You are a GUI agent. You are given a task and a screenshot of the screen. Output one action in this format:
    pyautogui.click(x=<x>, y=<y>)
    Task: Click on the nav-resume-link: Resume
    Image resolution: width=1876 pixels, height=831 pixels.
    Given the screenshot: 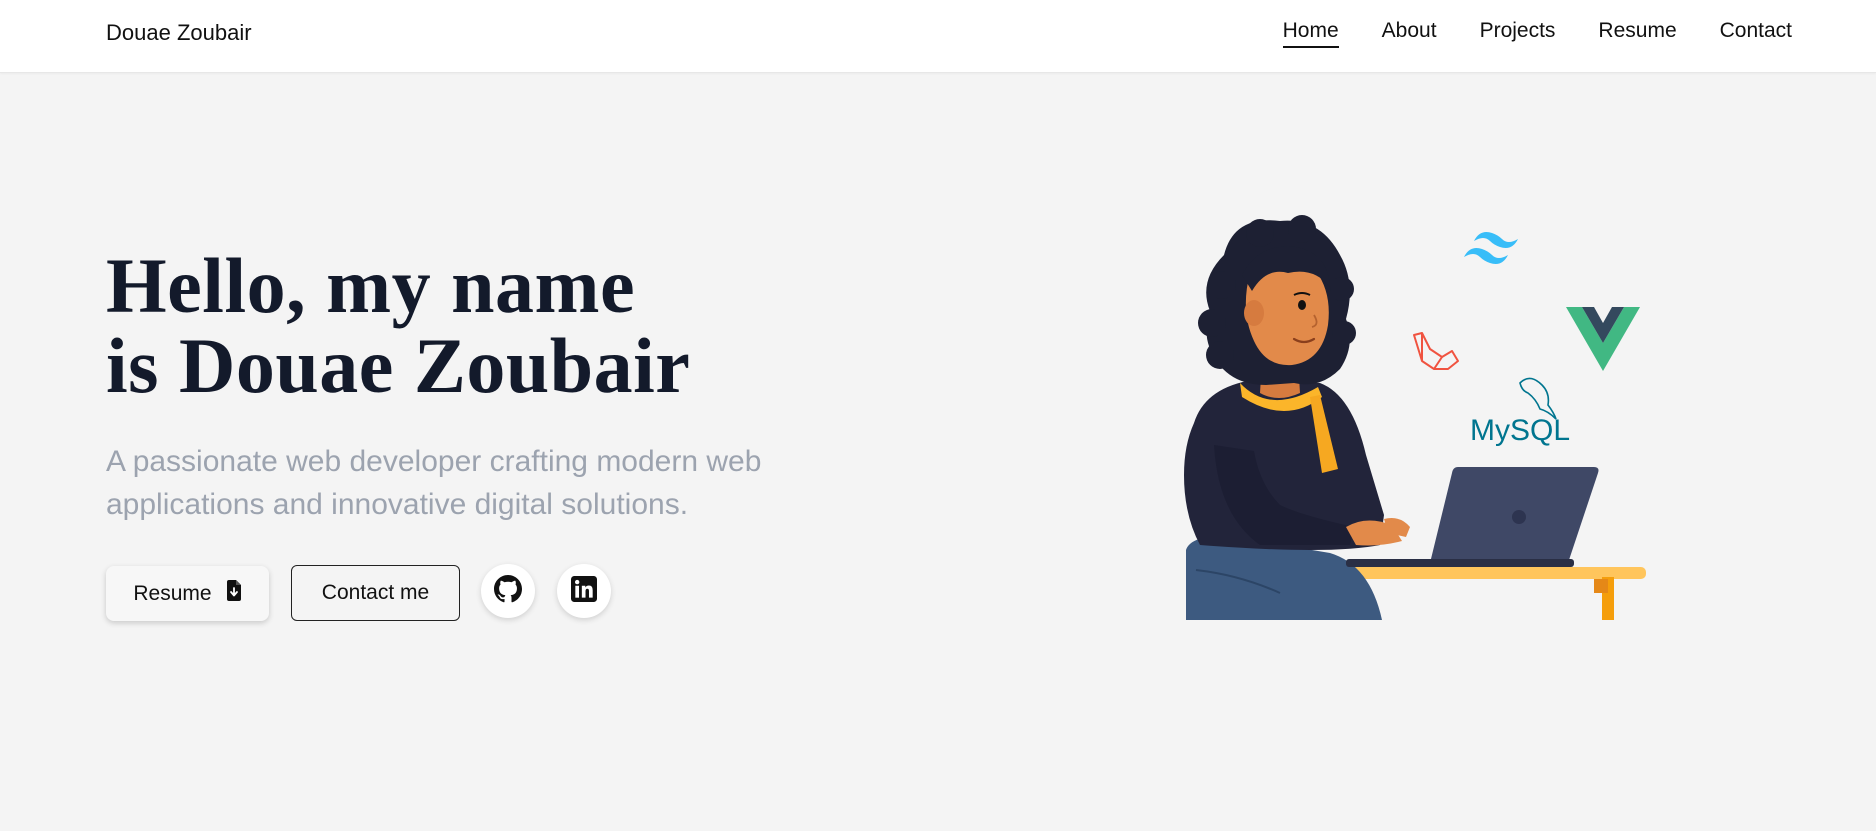 What is the action you would take?
    pyautogui.click(x=1637, y=33)
    